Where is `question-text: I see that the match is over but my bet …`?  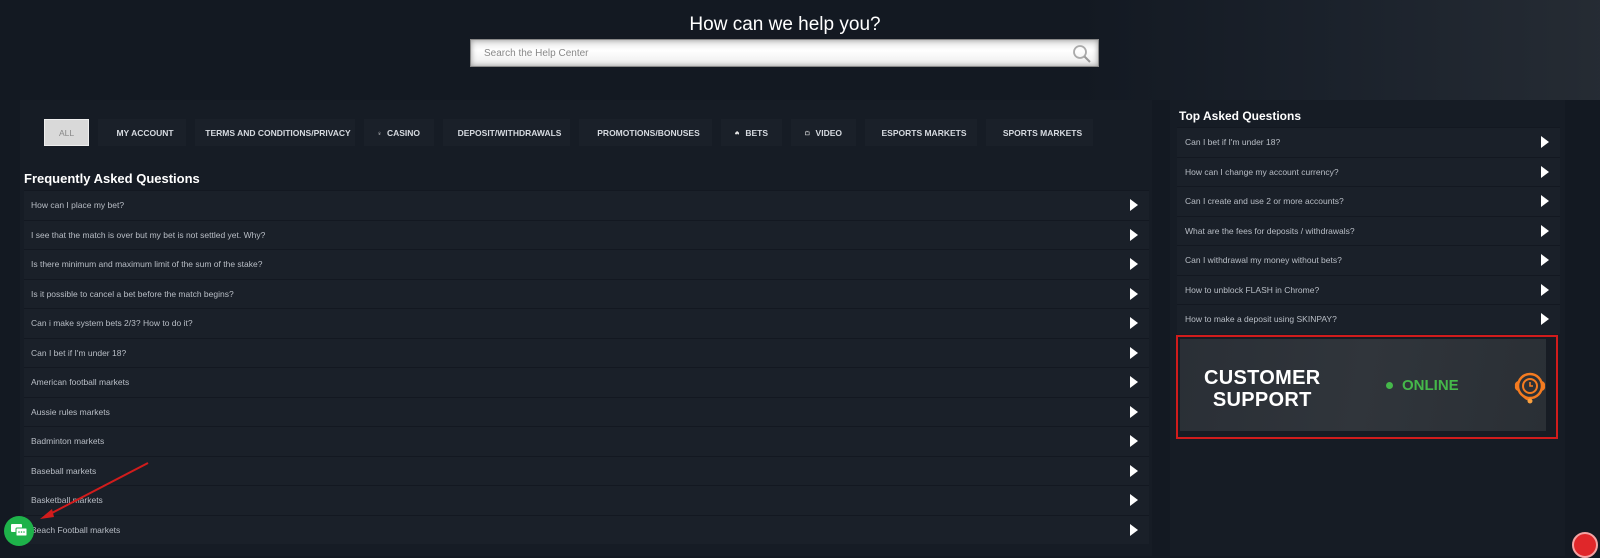
question-text: I see that the match is over but my bet … is located at coordinates (148, 234).